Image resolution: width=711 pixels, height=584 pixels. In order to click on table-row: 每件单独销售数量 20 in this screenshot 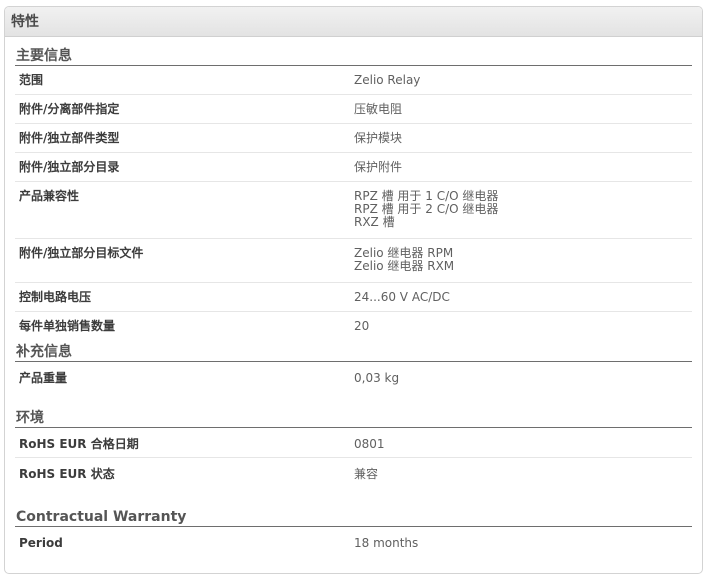, I will do `click(353, 326)`.